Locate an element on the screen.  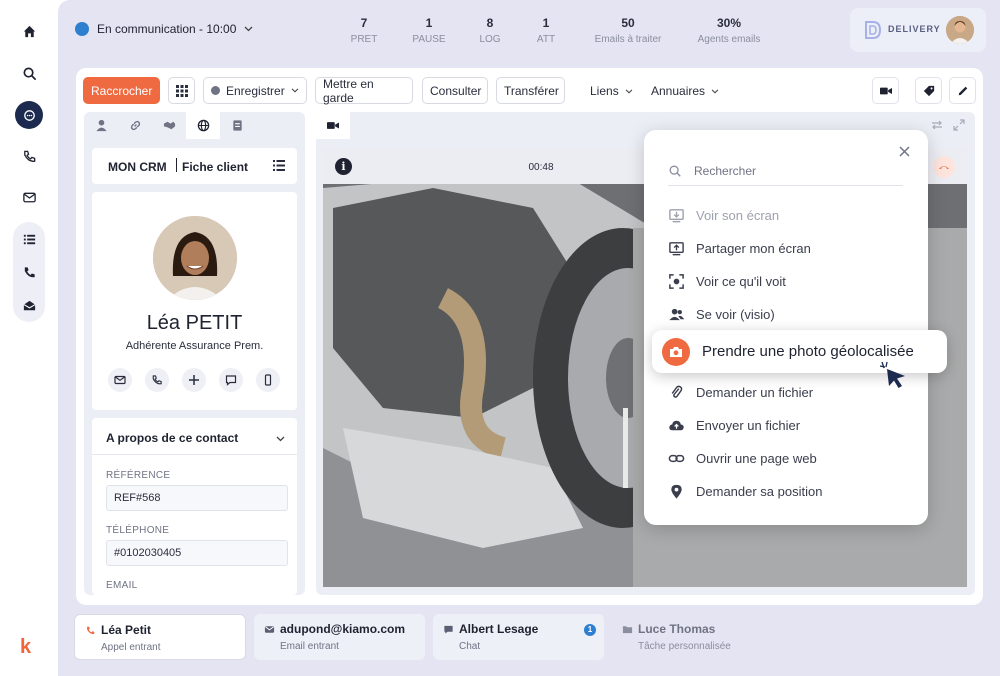
session-tab-lea-petit: Léa Petit Appel entrant is located at coordinates (160, 637).